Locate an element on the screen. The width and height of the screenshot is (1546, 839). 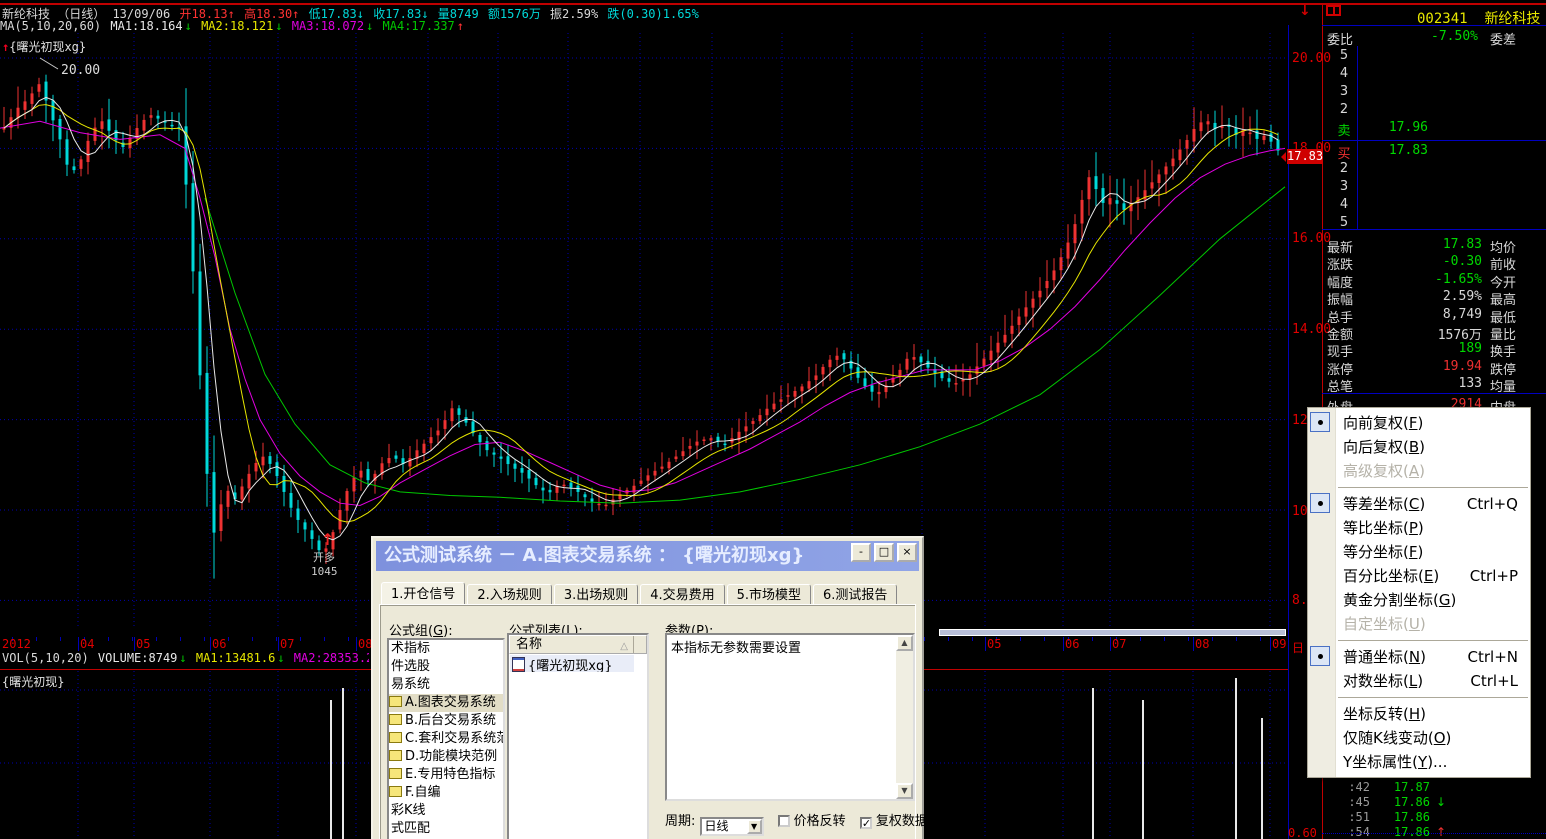
dialog-tab: 3.出场规则 is located at coordinates (596, 595).